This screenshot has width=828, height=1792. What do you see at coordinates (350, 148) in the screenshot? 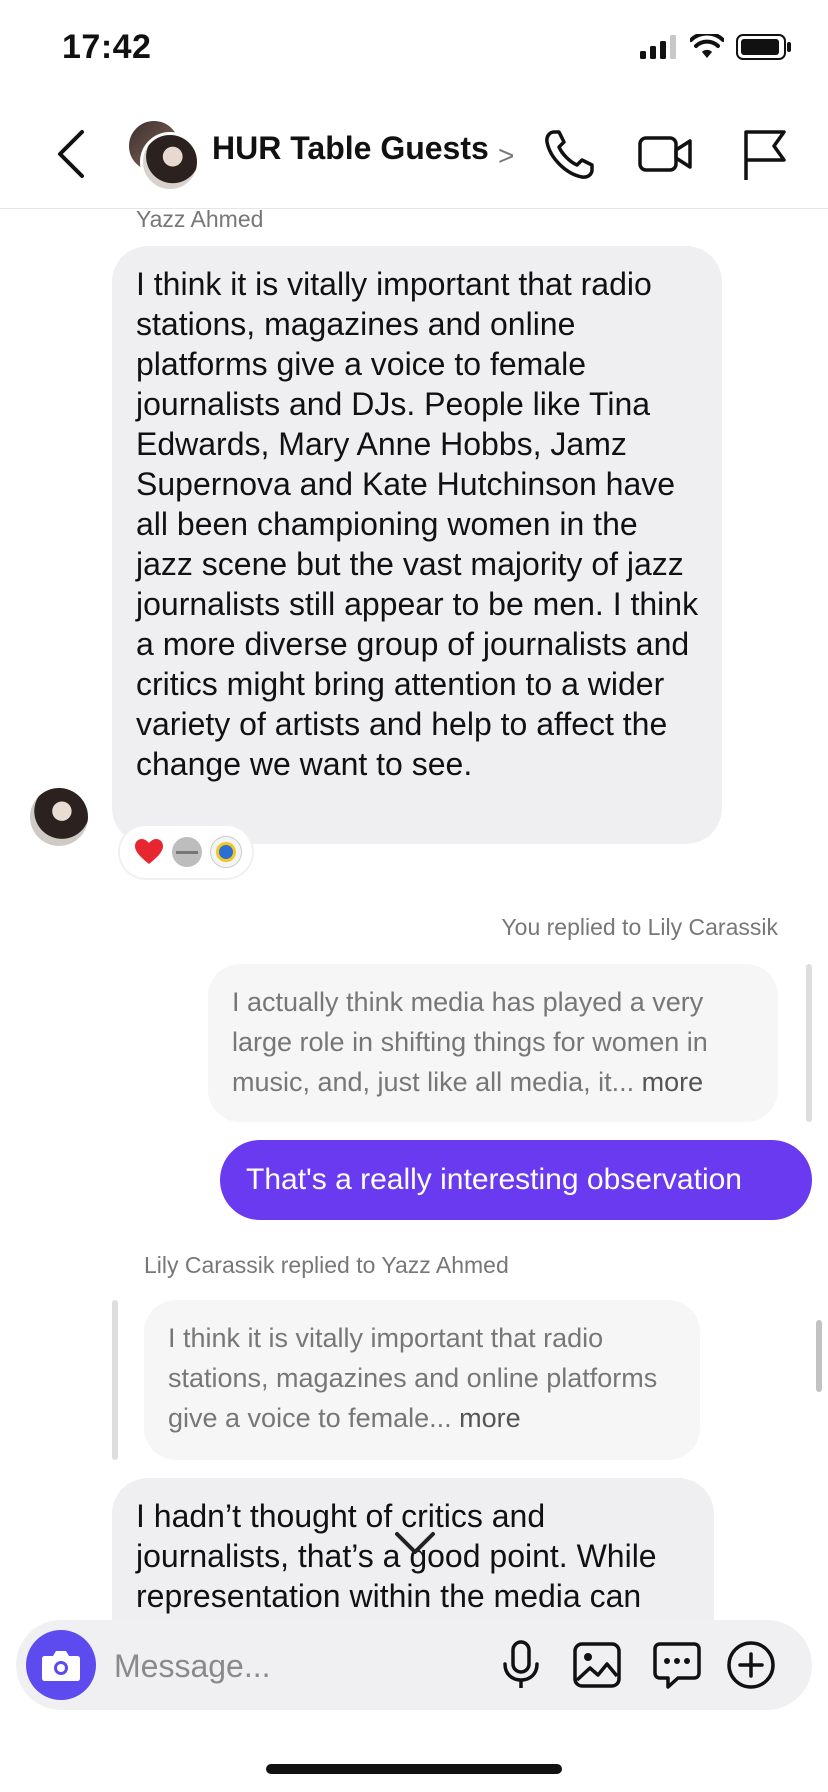
I see `group-title: HUR Table Guests` at bounding box center [350, 148].